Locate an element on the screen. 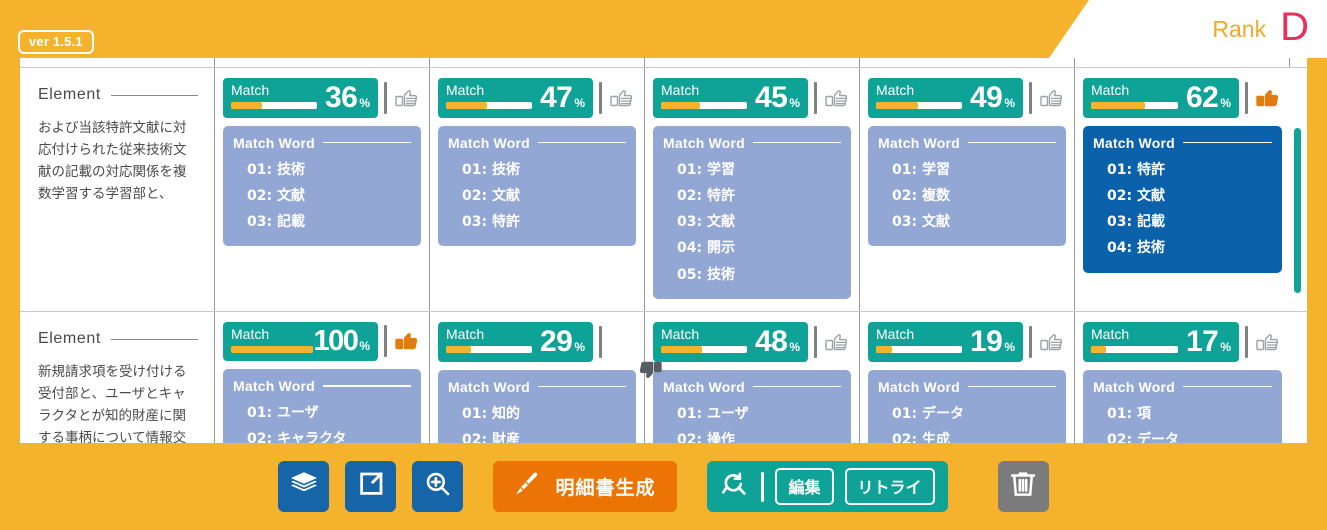 This screenshot has width=1327, height=530. match-cell: Match 47% Match Word 01: 技術 02: 文献 03: 特許 is located at coordinates (537, 190).